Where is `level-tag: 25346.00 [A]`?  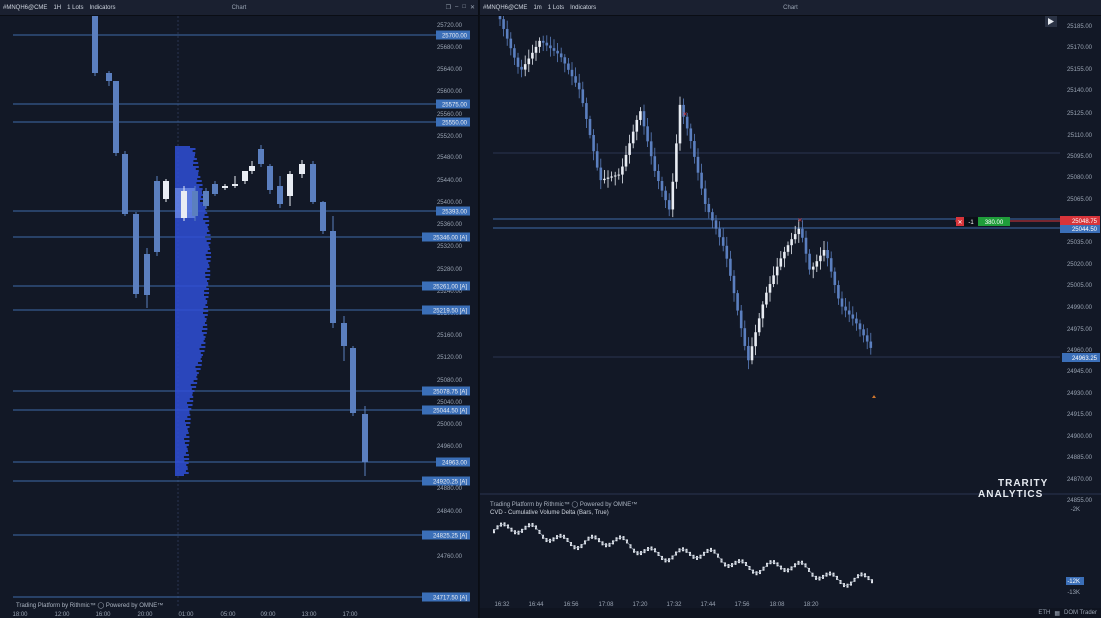 level-tag: 25346.00 [A] is located at coordinates (450, 239).